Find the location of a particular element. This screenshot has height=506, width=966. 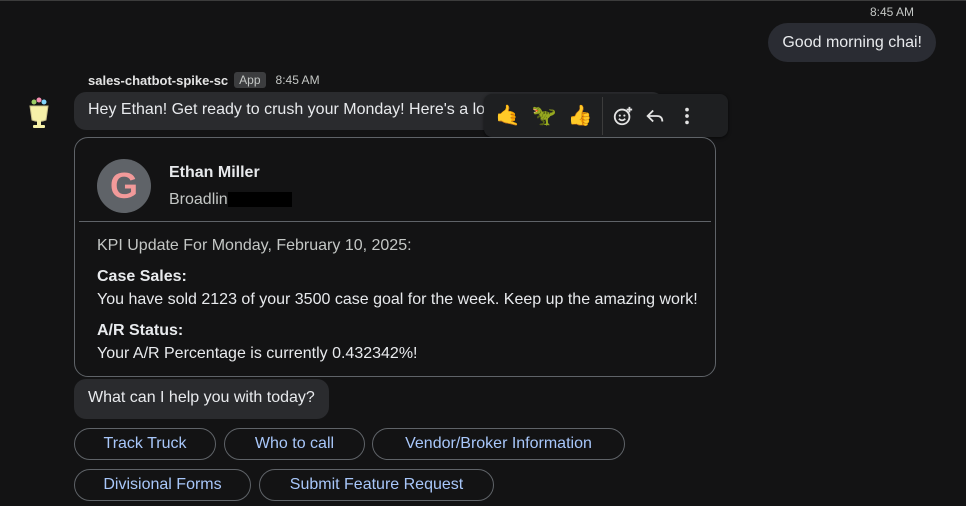

reaction-thumbs-up: 👍 is located at coordinates (580, 115).